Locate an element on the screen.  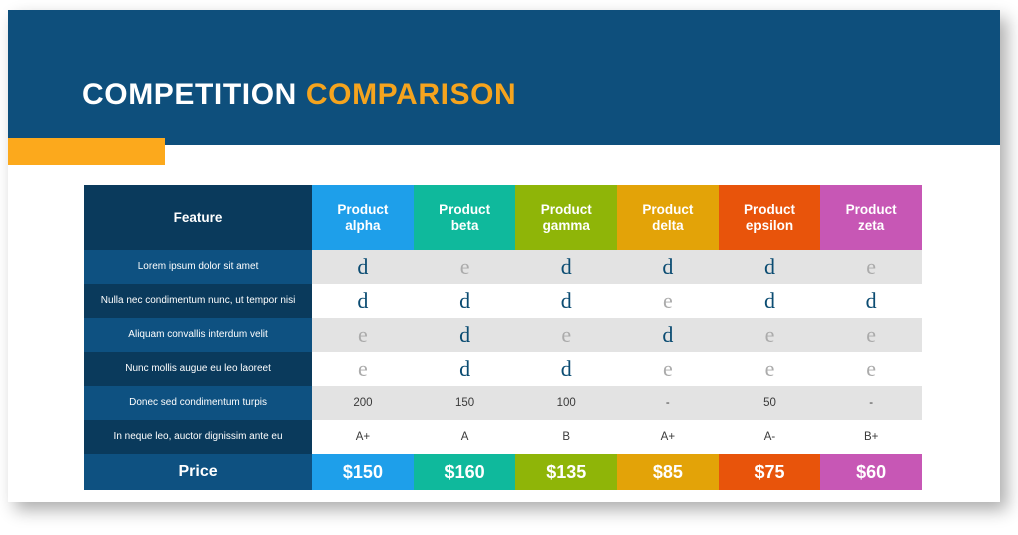
cell-product-alpha: A+ is located at coordinates (363, 437).